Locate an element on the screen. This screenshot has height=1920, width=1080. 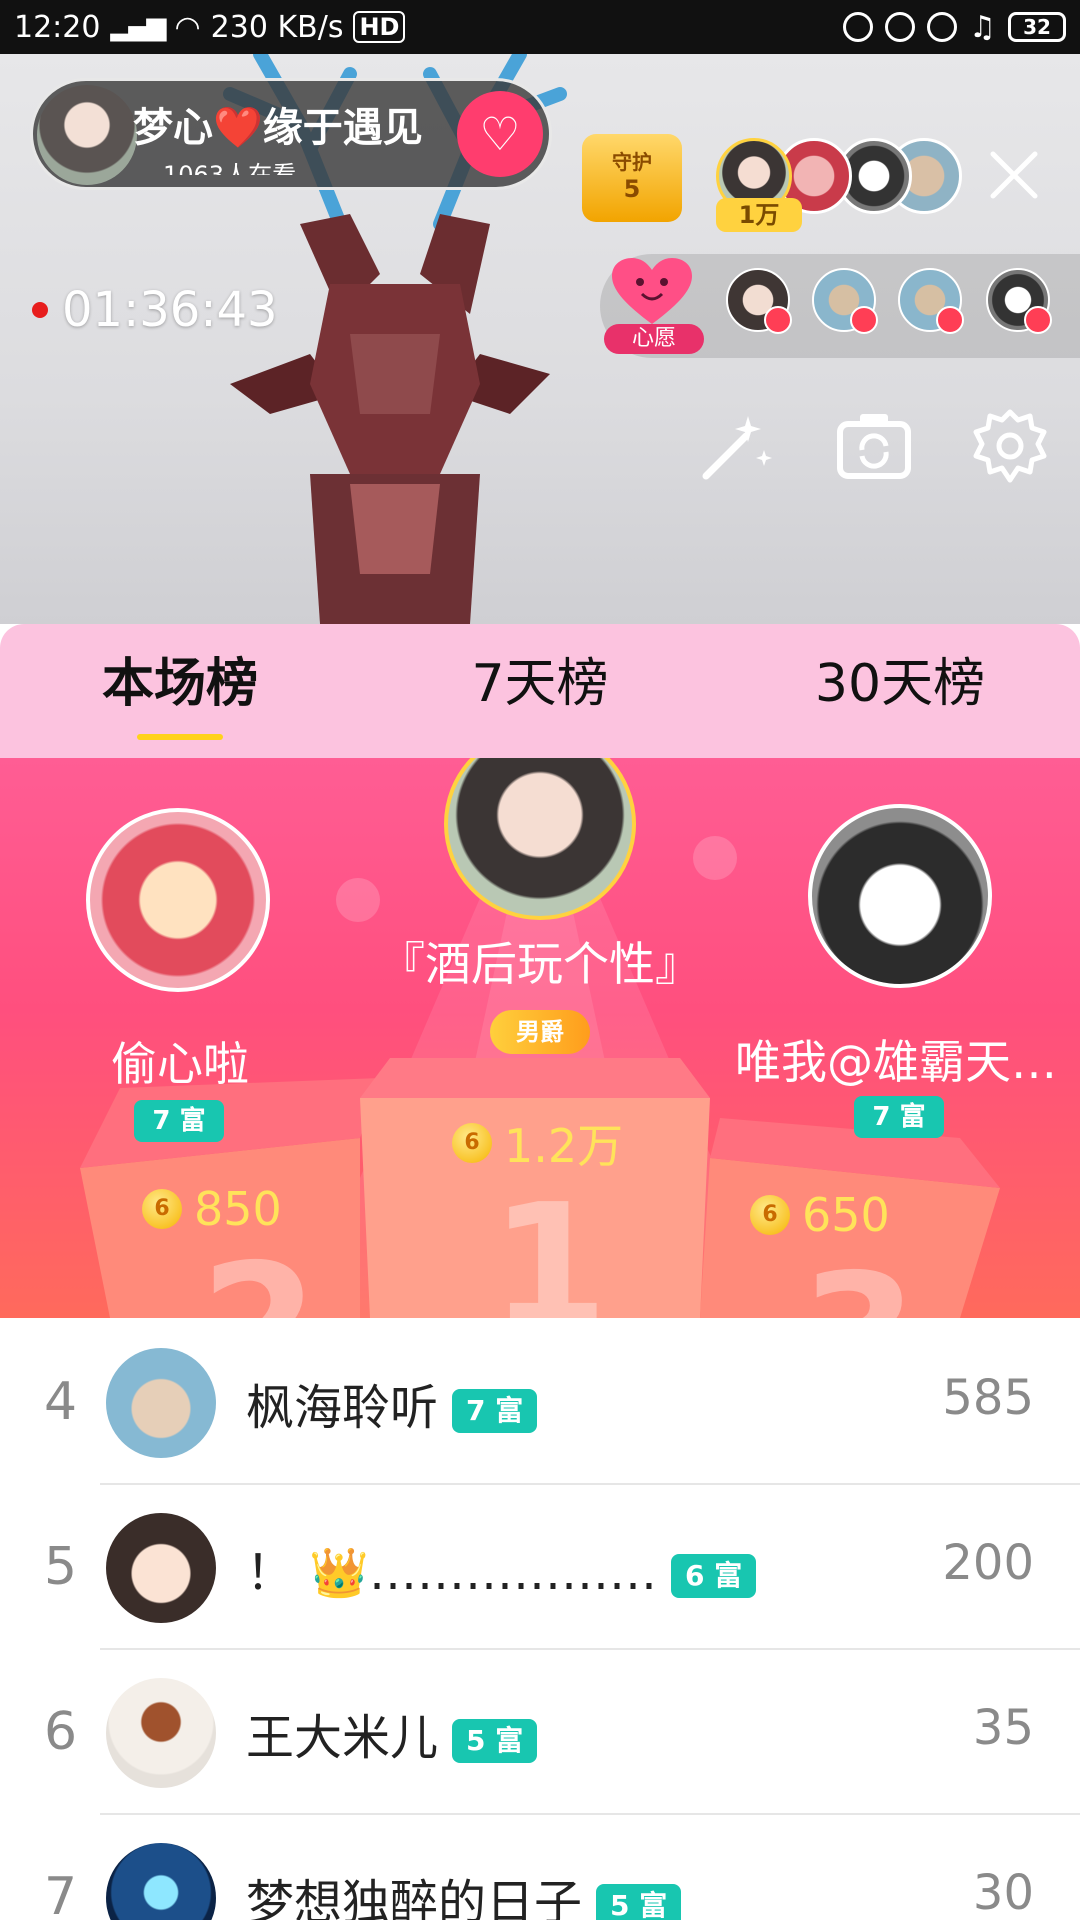
mute-icon is located at coordinates (858, 27).